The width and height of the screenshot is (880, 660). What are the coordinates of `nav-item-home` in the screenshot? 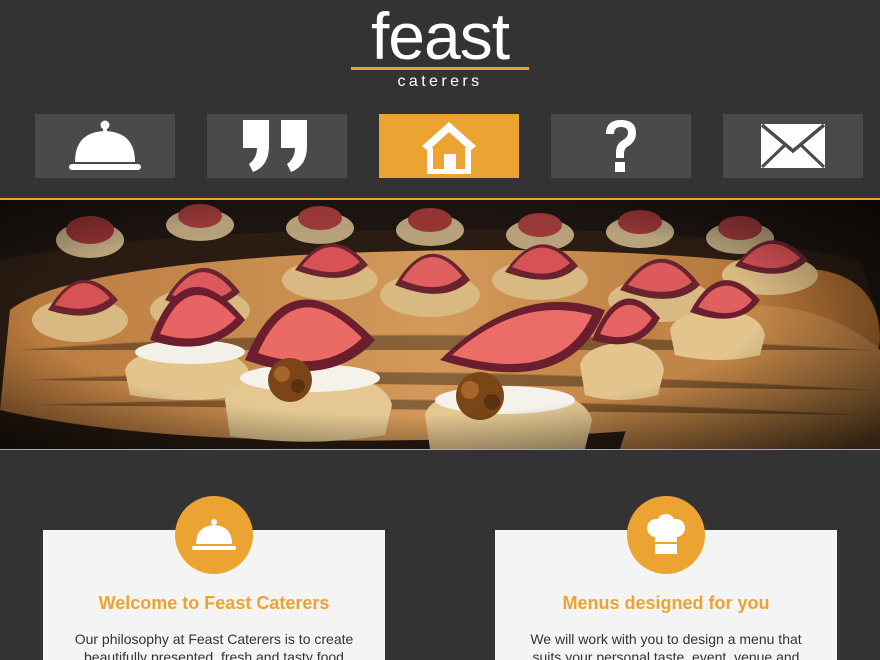 It's located at (449, 146).